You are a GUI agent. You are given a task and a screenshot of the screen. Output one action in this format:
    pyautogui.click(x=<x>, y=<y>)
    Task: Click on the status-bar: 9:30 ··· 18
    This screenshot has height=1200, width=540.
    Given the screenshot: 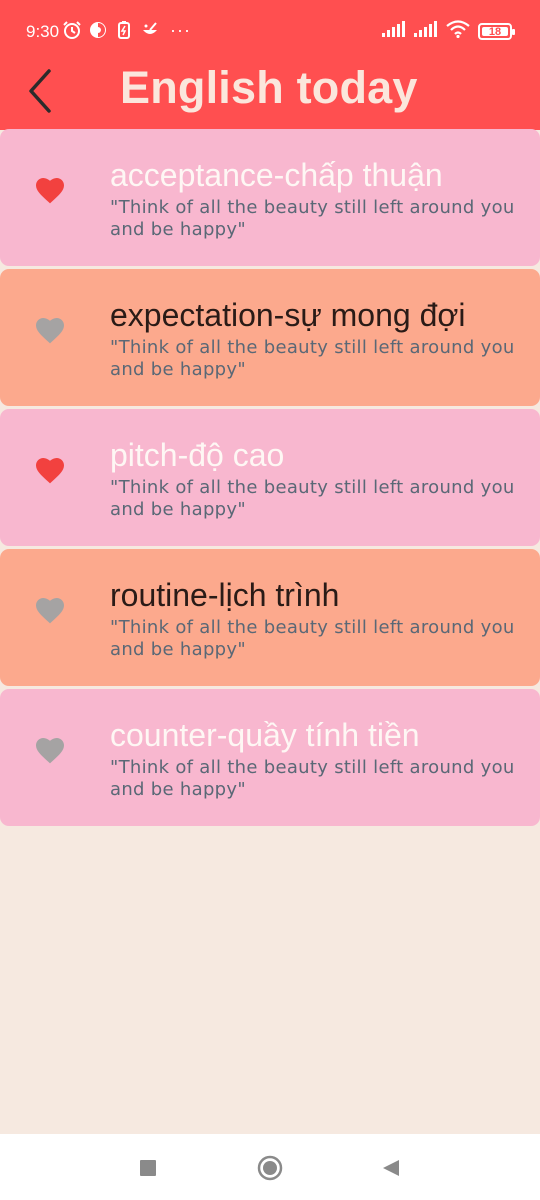 What is the action you would take?
    pyautogui.click(x=270, y=30)
    